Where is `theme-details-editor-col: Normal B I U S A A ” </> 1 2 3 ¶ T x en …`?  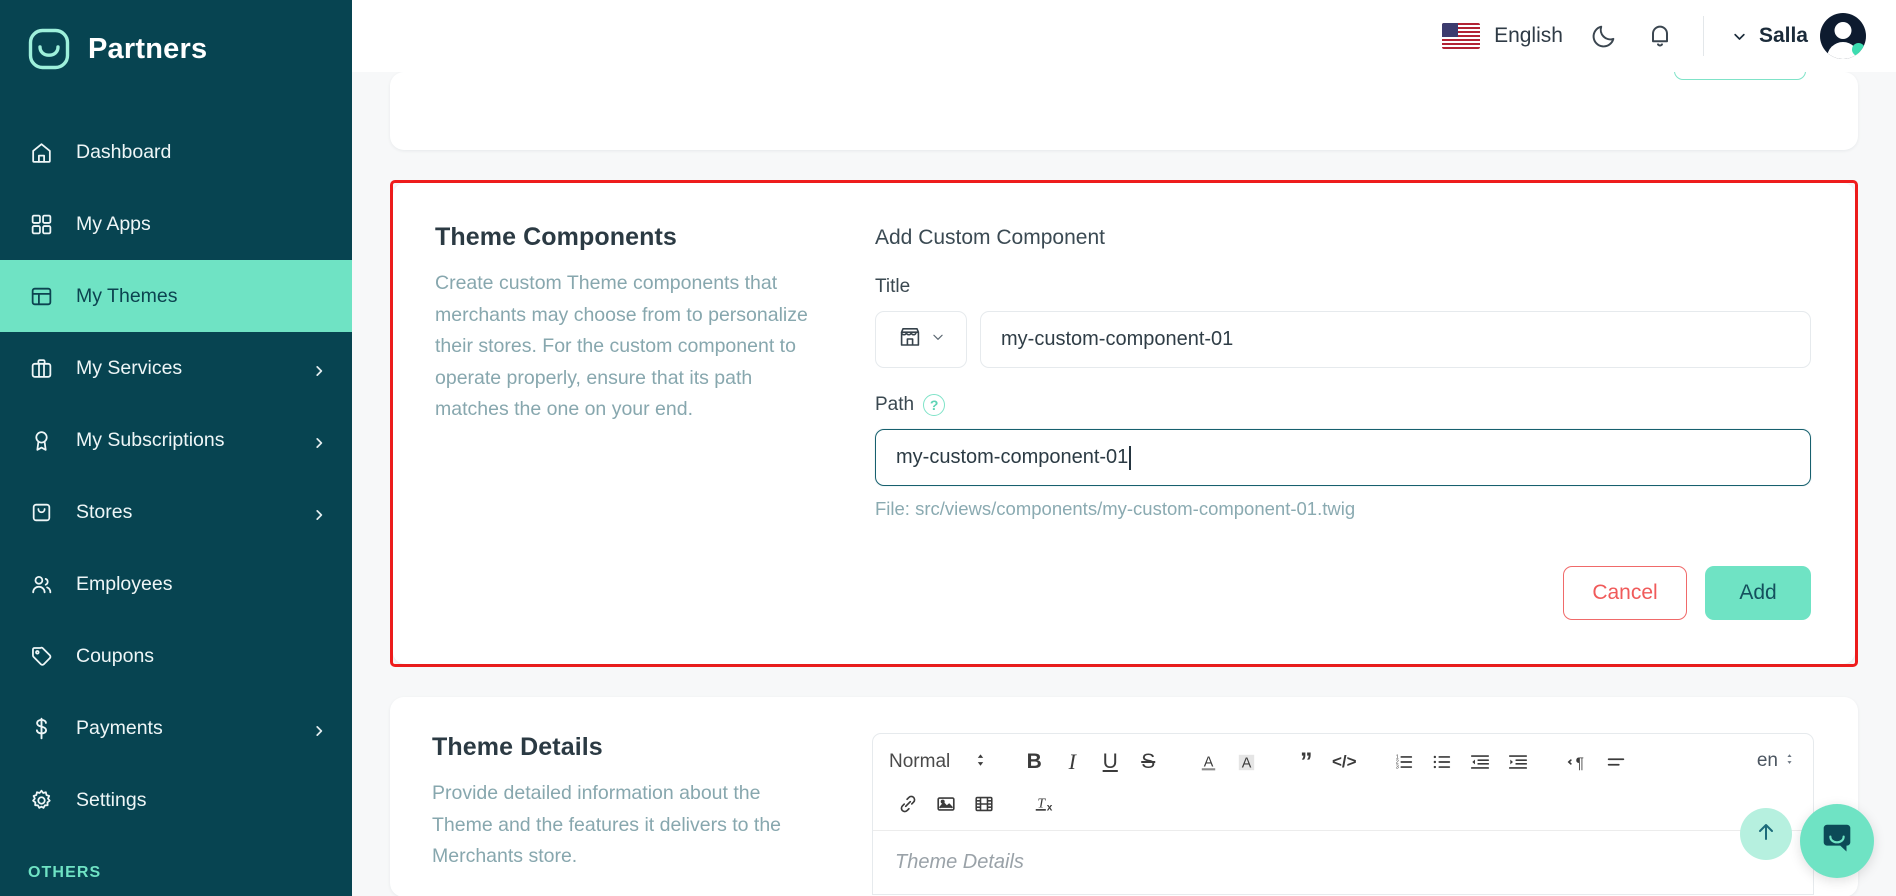
theme-details-editor-col: Normal B I U S A A ” </> 1 2 3 ¶ T x en … is located at coordinates (1343, 814).